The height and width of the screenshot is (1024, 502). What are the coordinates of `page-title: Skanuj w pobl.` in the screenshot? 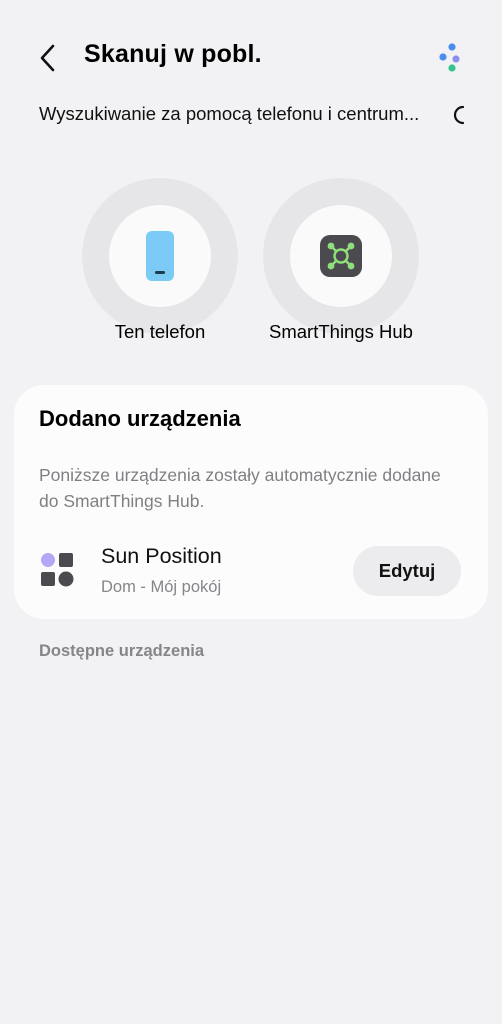 It's located at (173, 54).